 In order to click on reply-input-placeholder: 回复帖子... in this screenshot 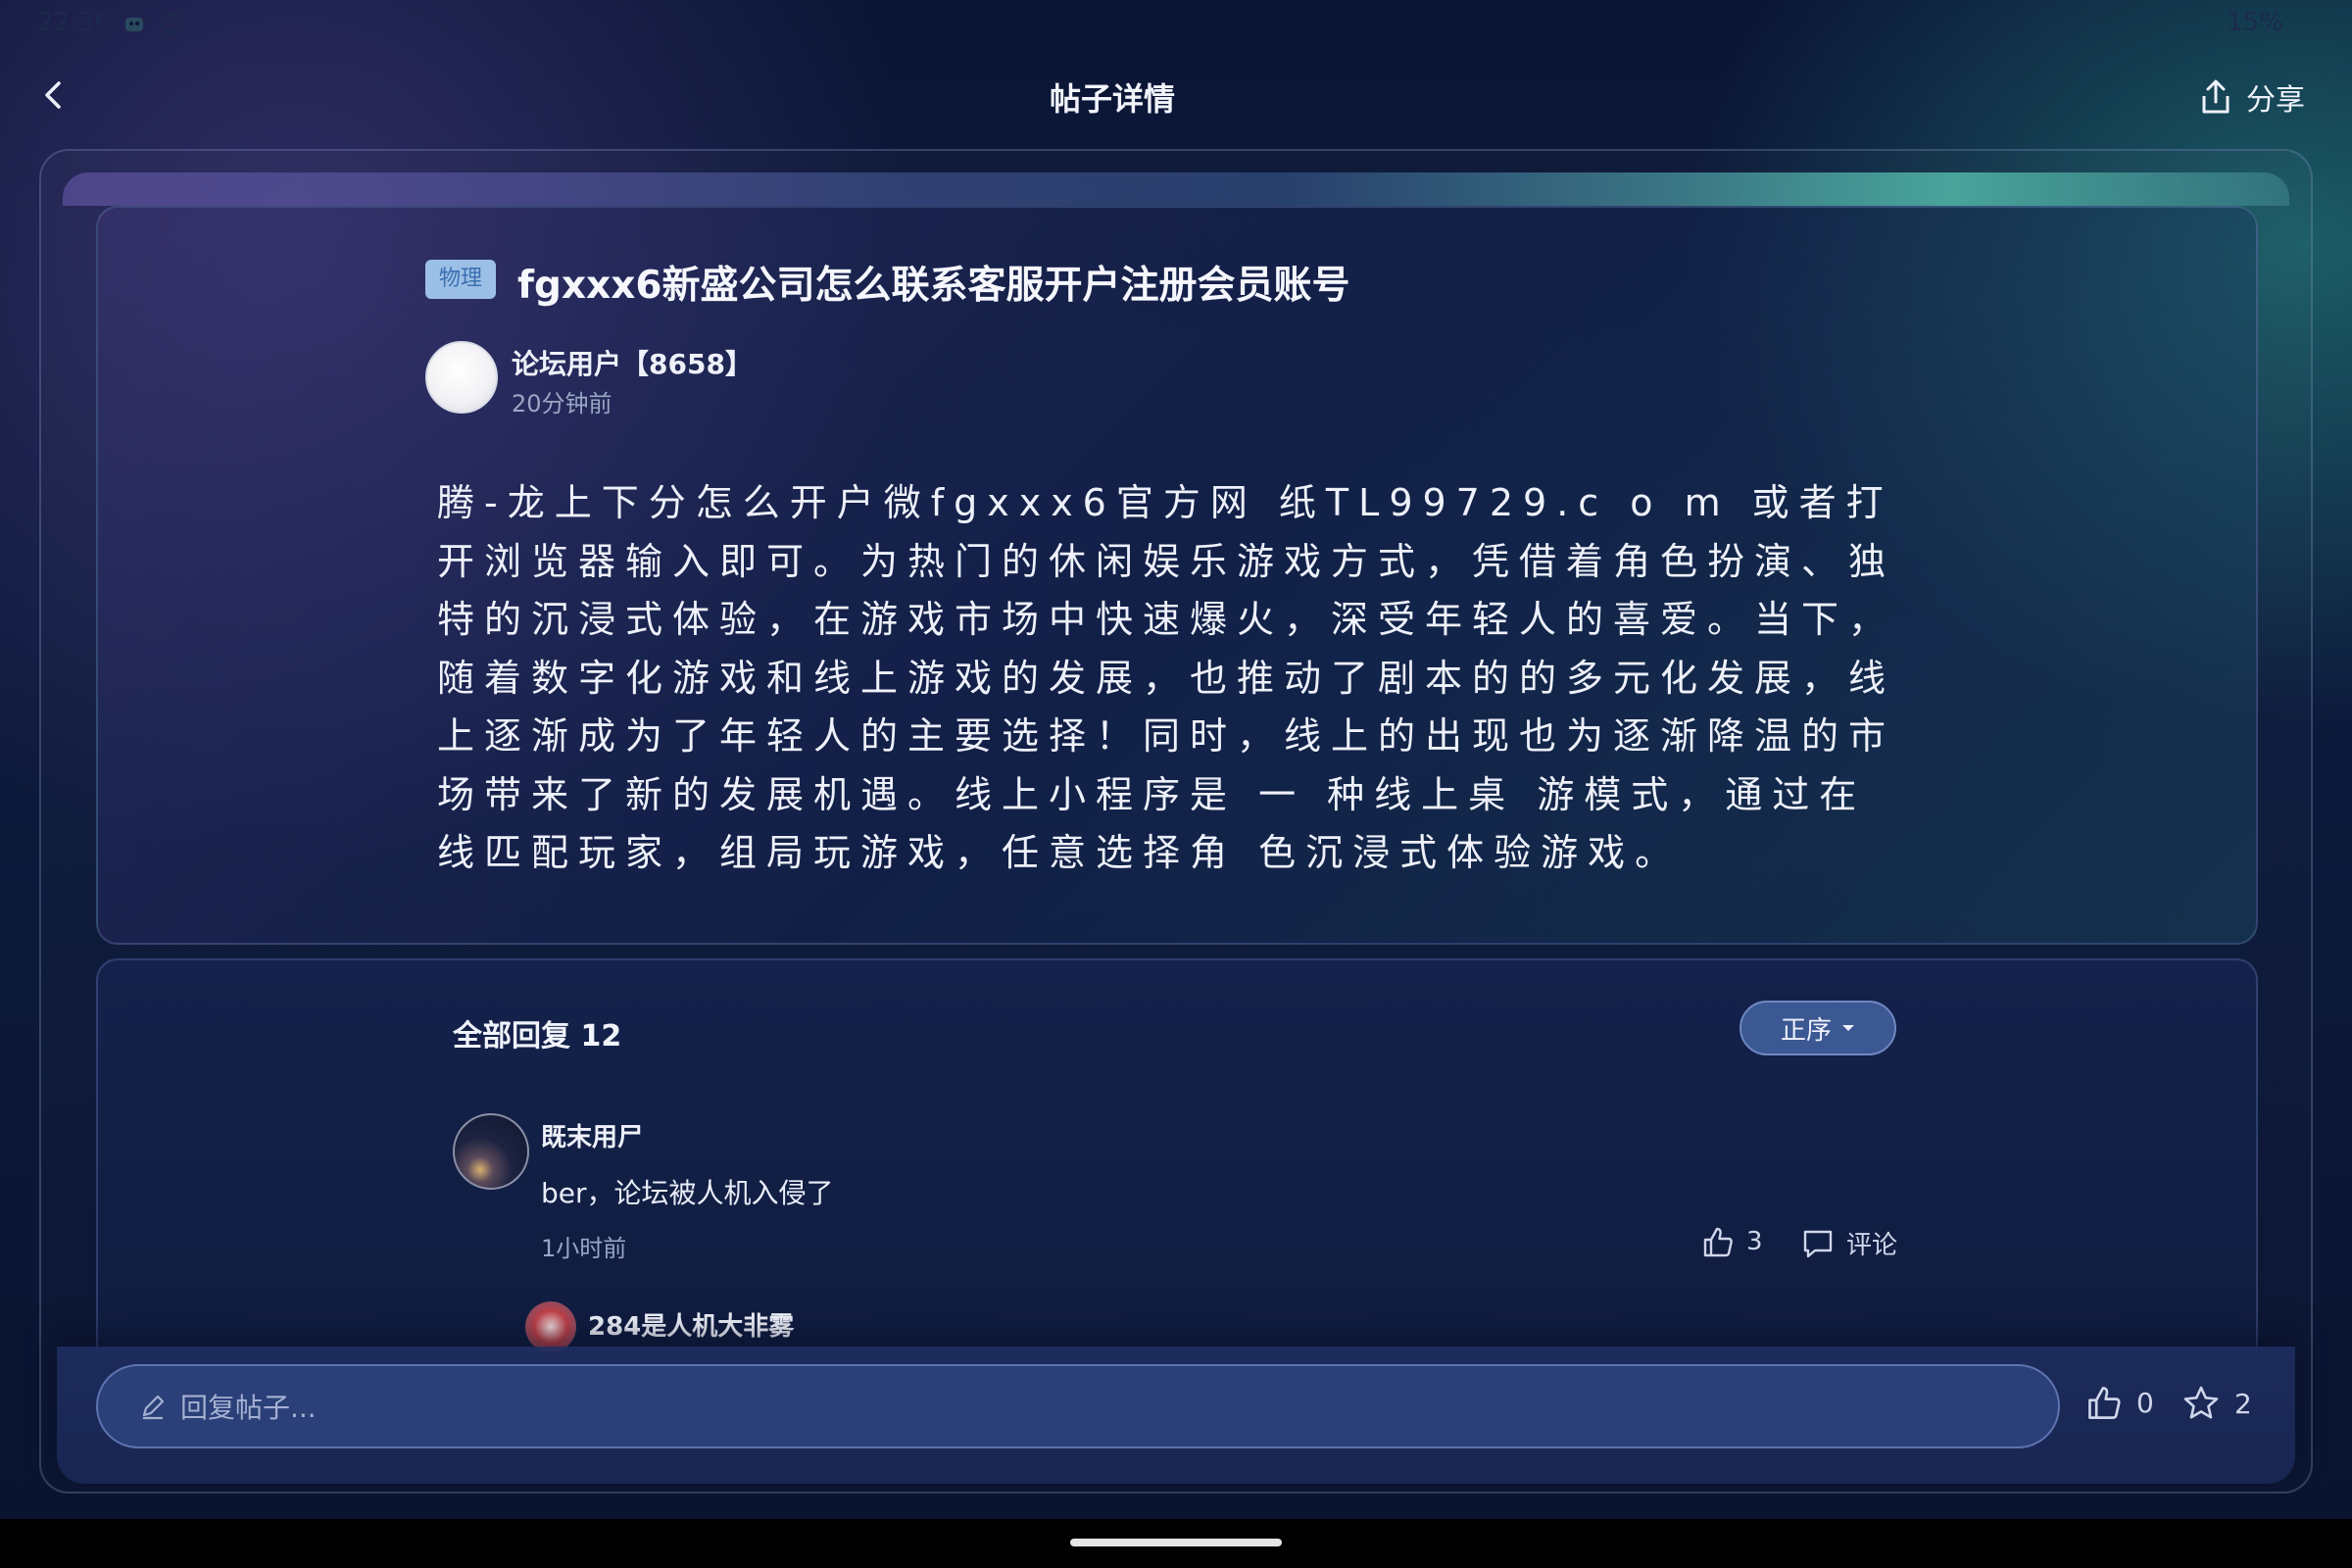, I will do `click(248, 1408)`.